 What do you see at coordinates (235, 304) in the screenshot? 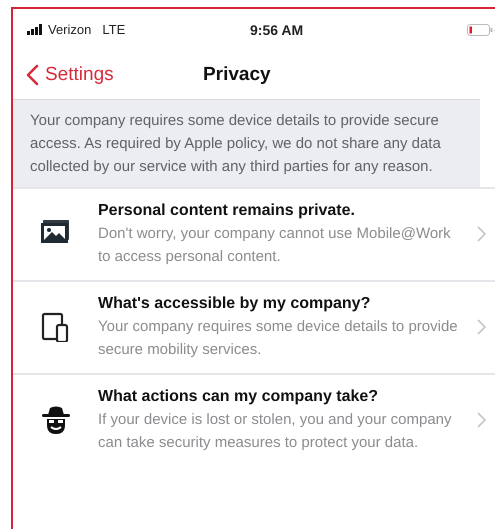
I see `item-title: What's accessible by my company?` at bounding box center [235, 304].